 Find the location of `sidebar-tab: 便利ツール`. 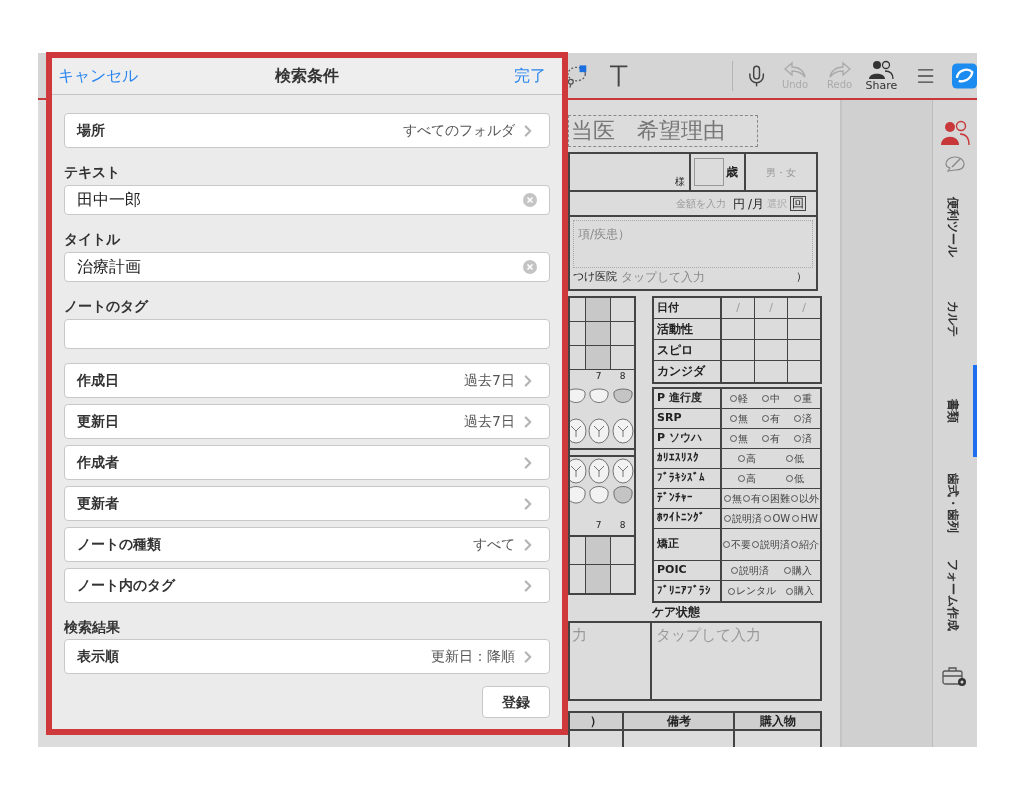

sidebar-tab: 便利ツール is located at coordinates (955, 227).